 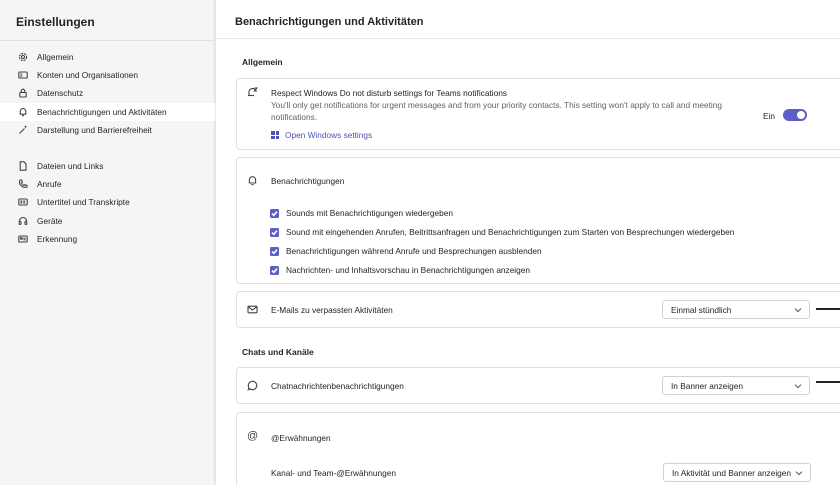 I want to click on section-title-general: Allgemein, so click(x=262, y=62).